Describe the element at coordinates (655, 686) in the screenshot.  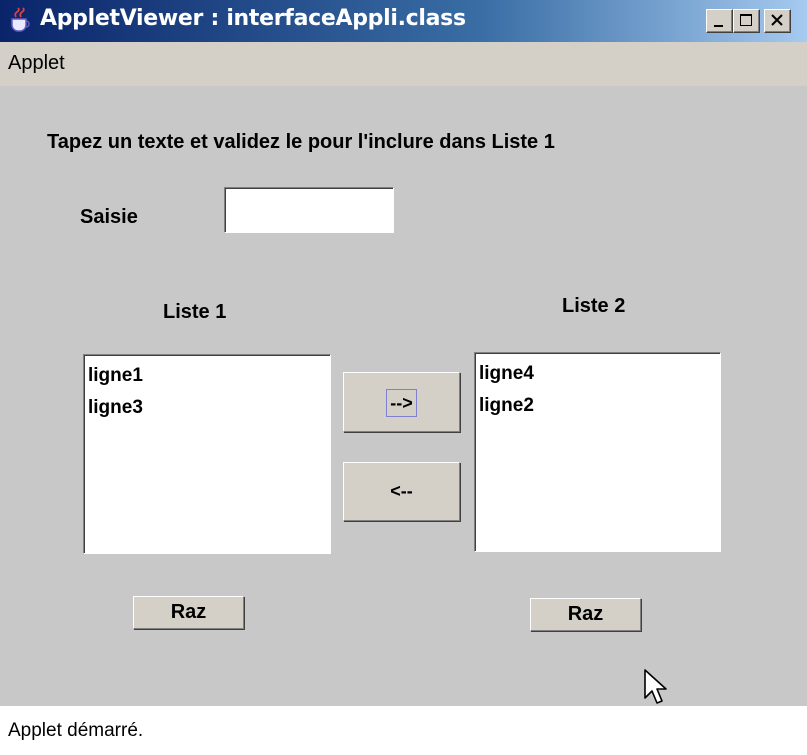
I see `mouse-cursor-icon` at that location.